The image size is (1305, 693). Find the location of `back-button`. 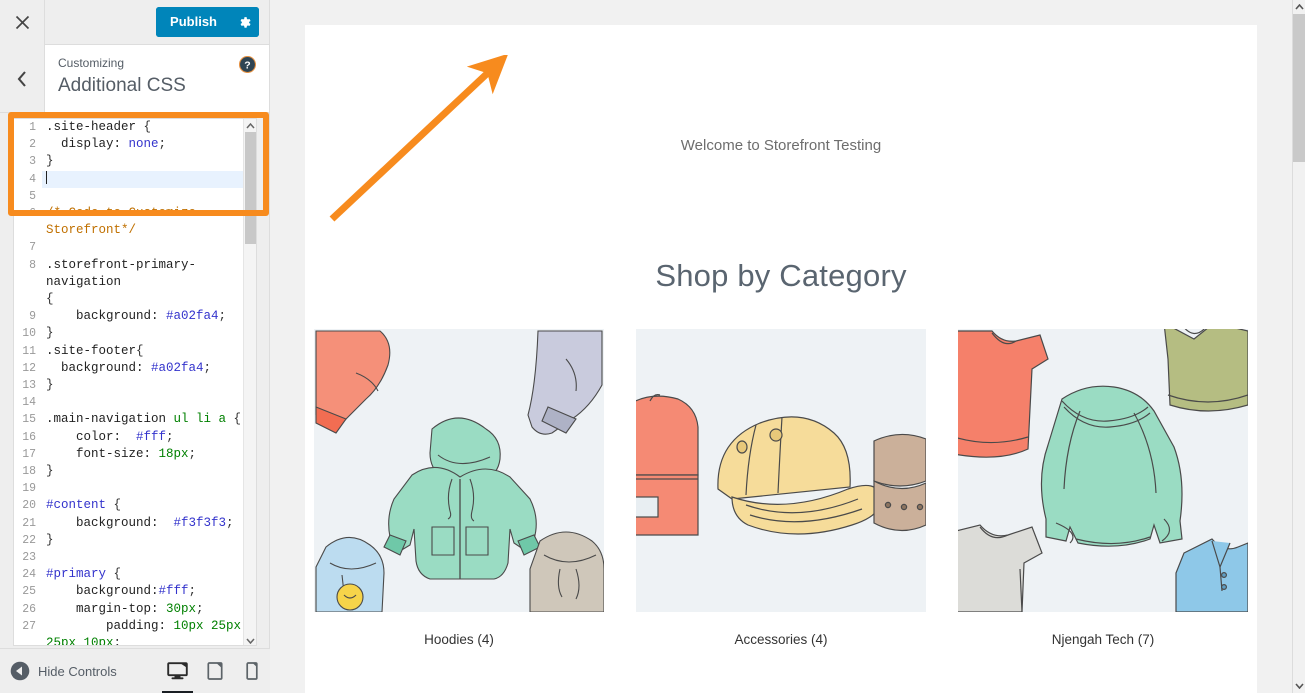

back-button is located at coordinates (22, 78).